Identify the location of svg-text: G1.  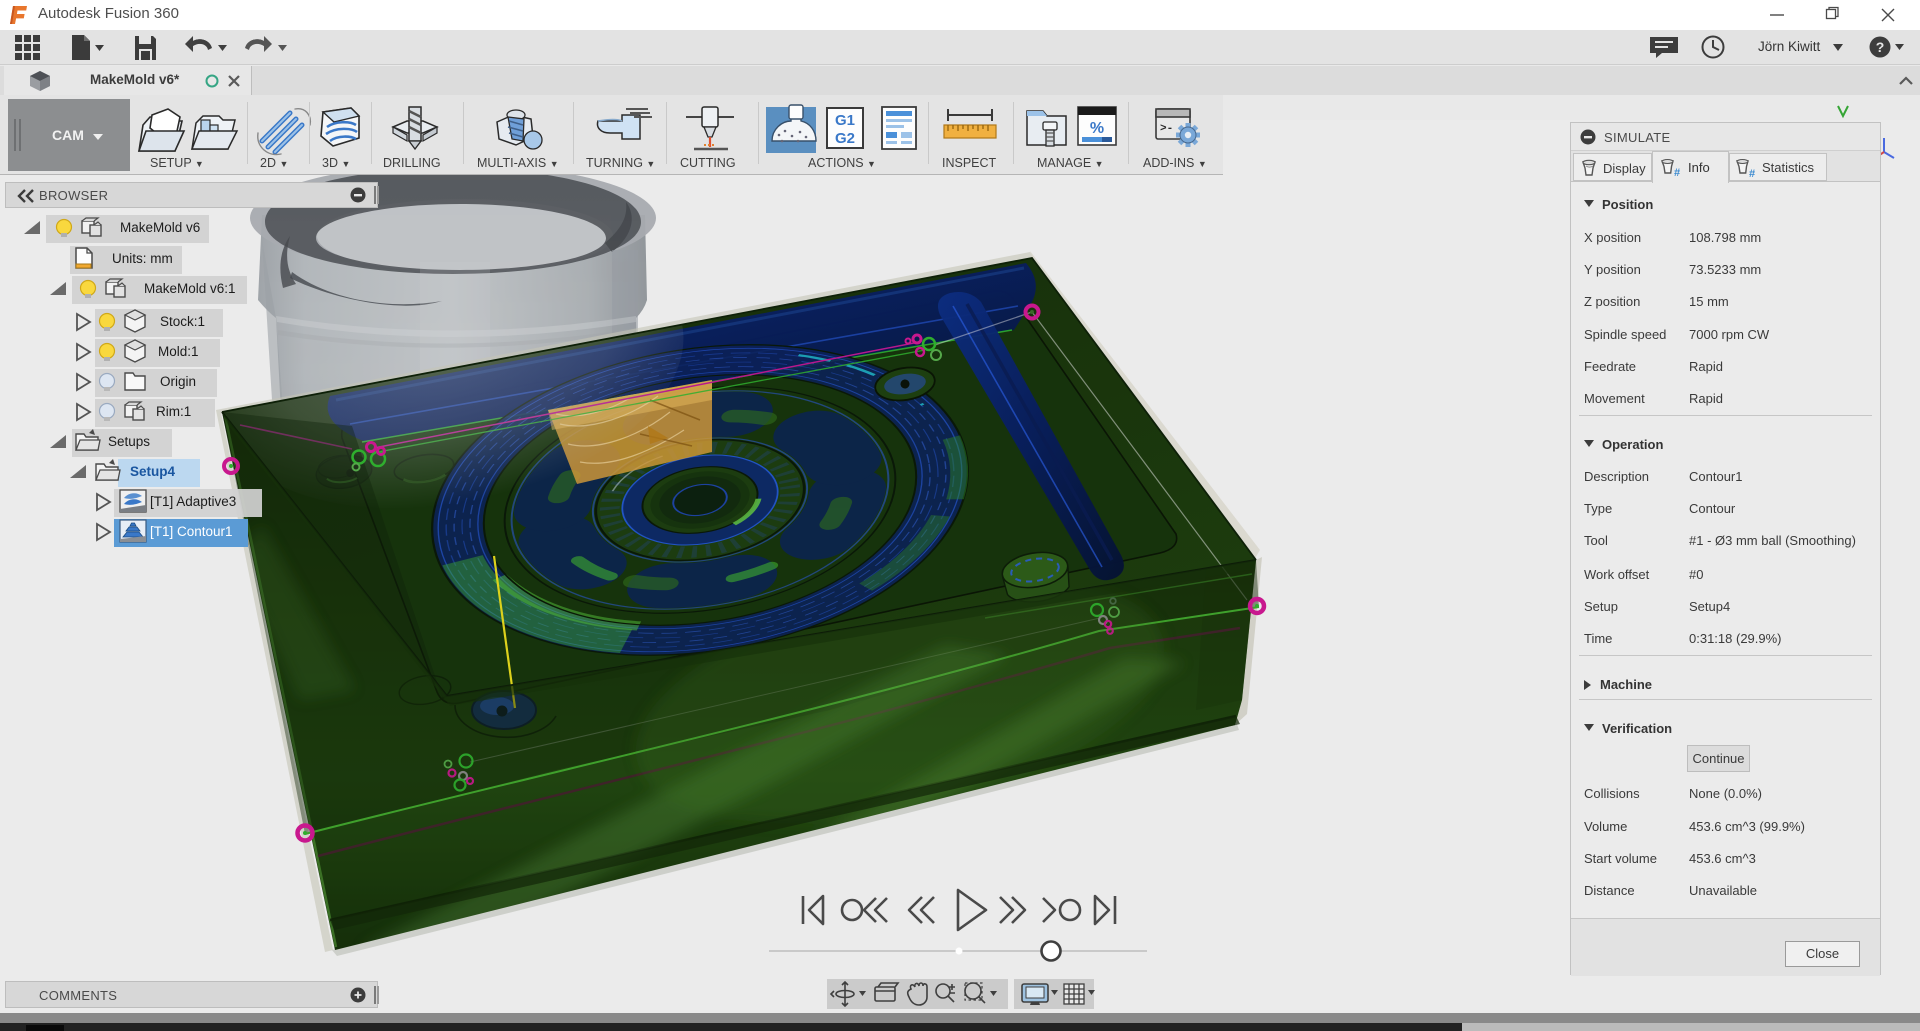
(845, 120).